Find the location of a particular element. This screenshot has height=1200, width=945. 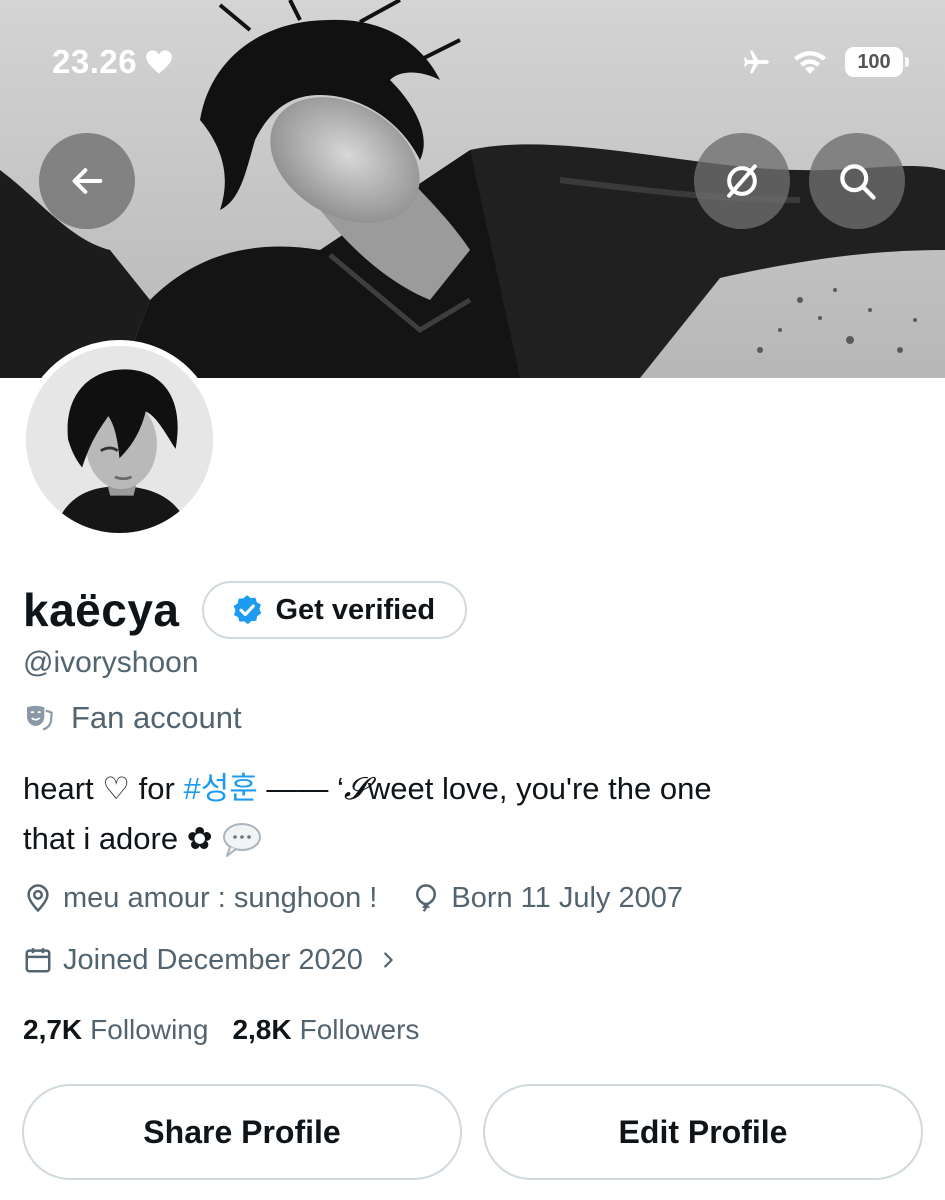

birthday-text: Born 11 July 2007 is located at coordinates (567, 897).